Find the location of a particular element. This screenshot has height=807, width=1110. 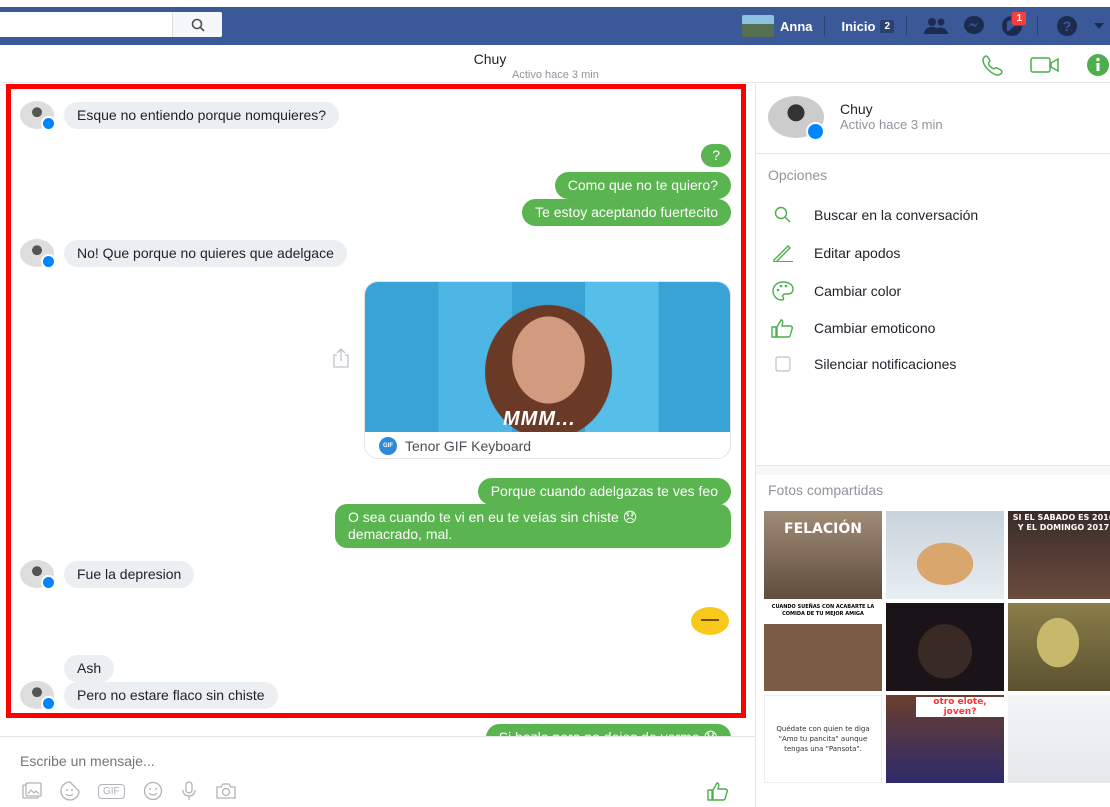

photo-button is located at coordinates (32, 791).